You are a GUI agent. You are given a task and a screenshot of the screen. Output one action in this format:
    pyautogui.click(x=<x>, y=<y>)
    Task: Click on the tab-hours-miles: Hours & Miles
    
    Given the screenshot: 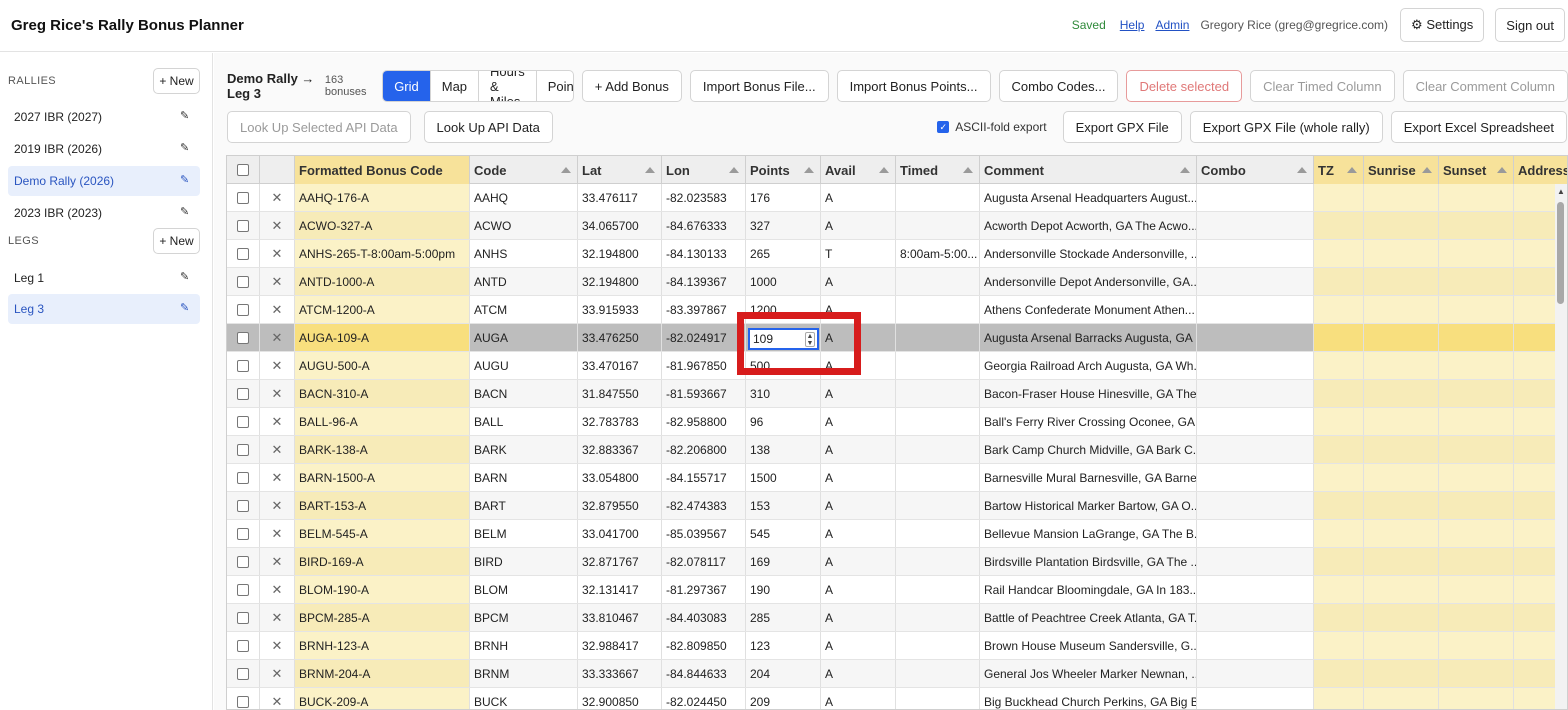 What is the action you would take?
    pyautogui.click(x=508, y=86)
    